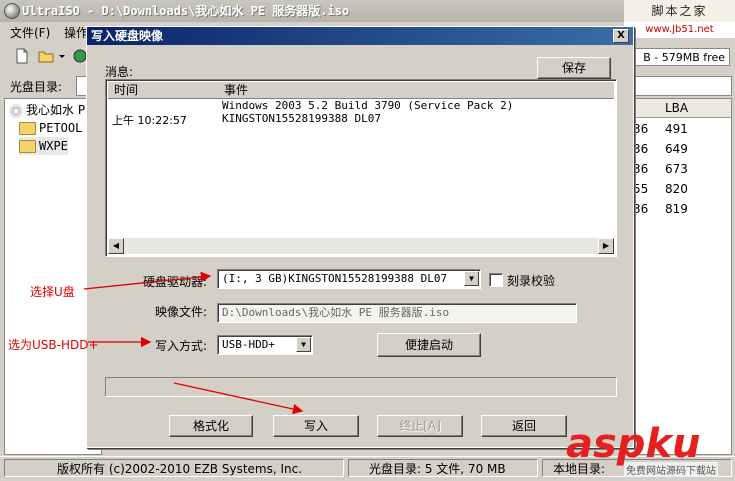 The image size is (735, 481). Describe the element at coordinates (443, 468) in the screenshot. I see `status-cd-info: 光盘目录: 5 文件, 70 MB` at that location.